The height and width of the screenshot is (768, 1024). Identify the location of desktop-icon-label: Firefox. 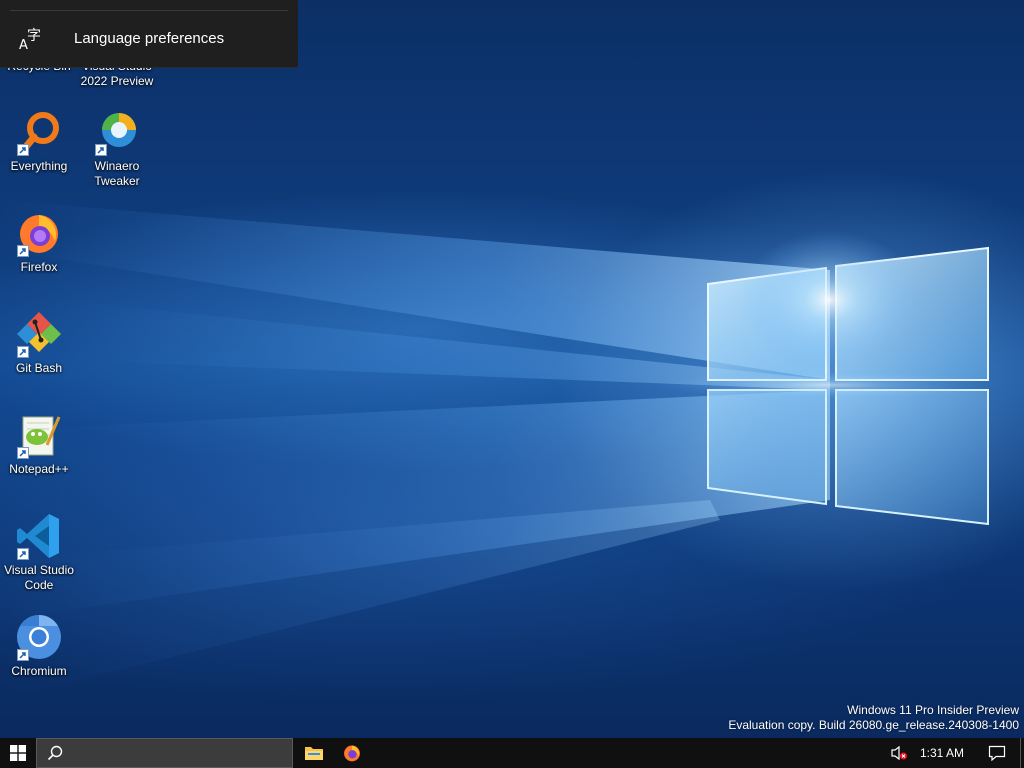
(39, 267).